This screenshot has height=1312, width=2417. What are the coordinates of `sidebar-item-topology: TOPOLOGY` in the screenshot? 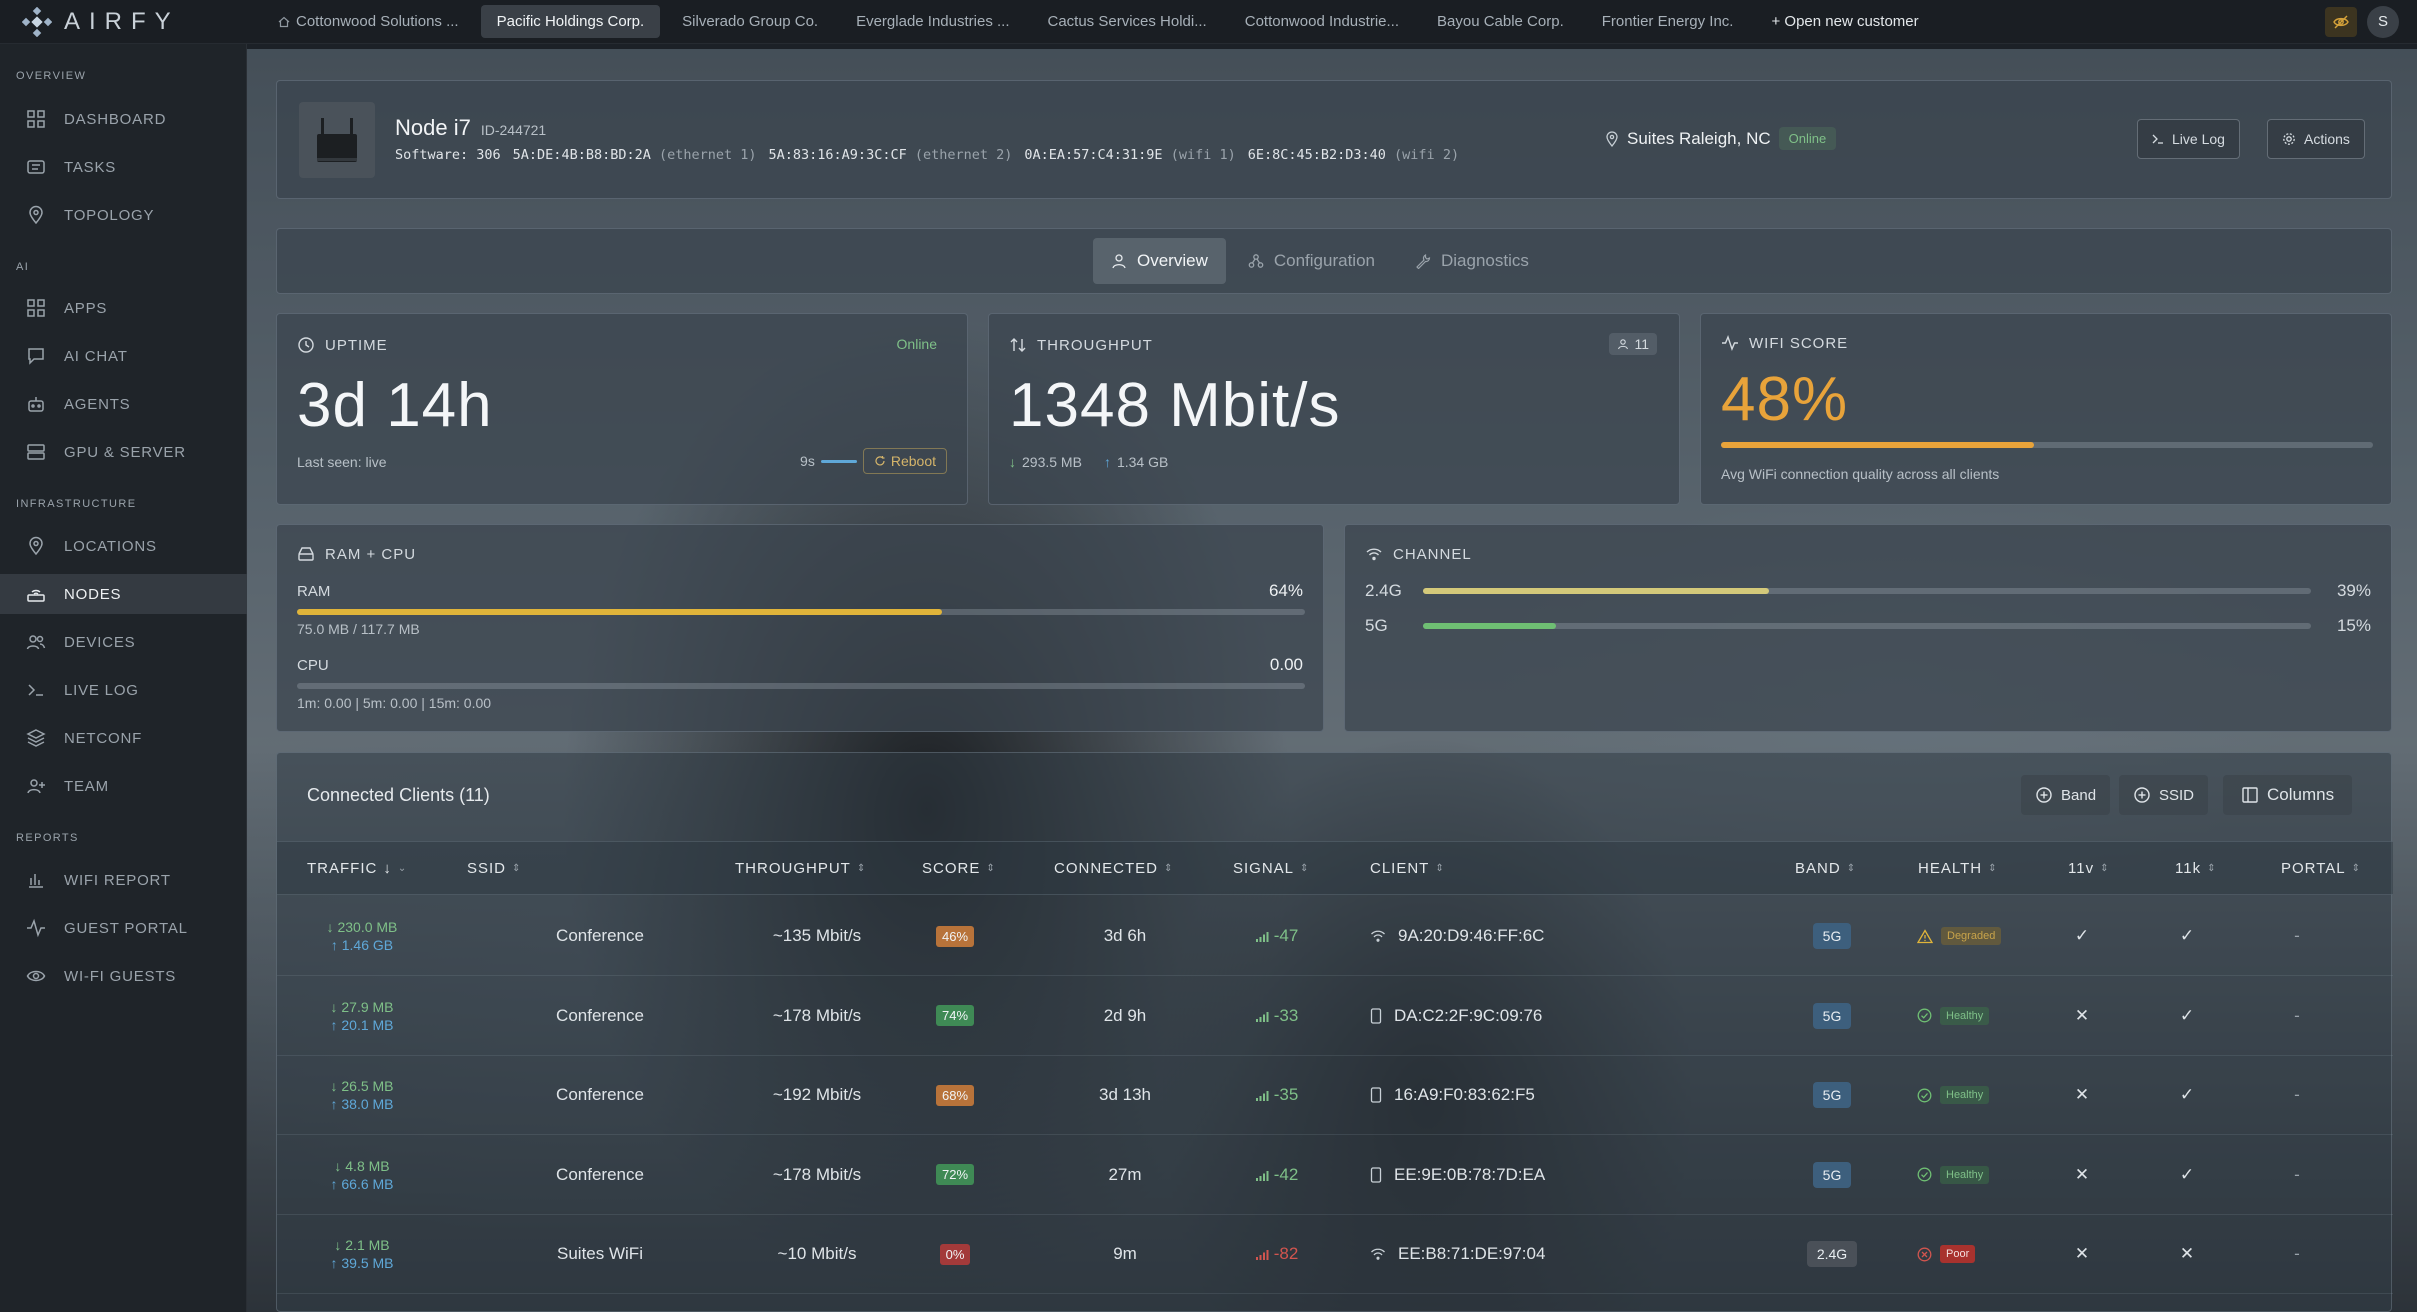 It's located at (123, 215).